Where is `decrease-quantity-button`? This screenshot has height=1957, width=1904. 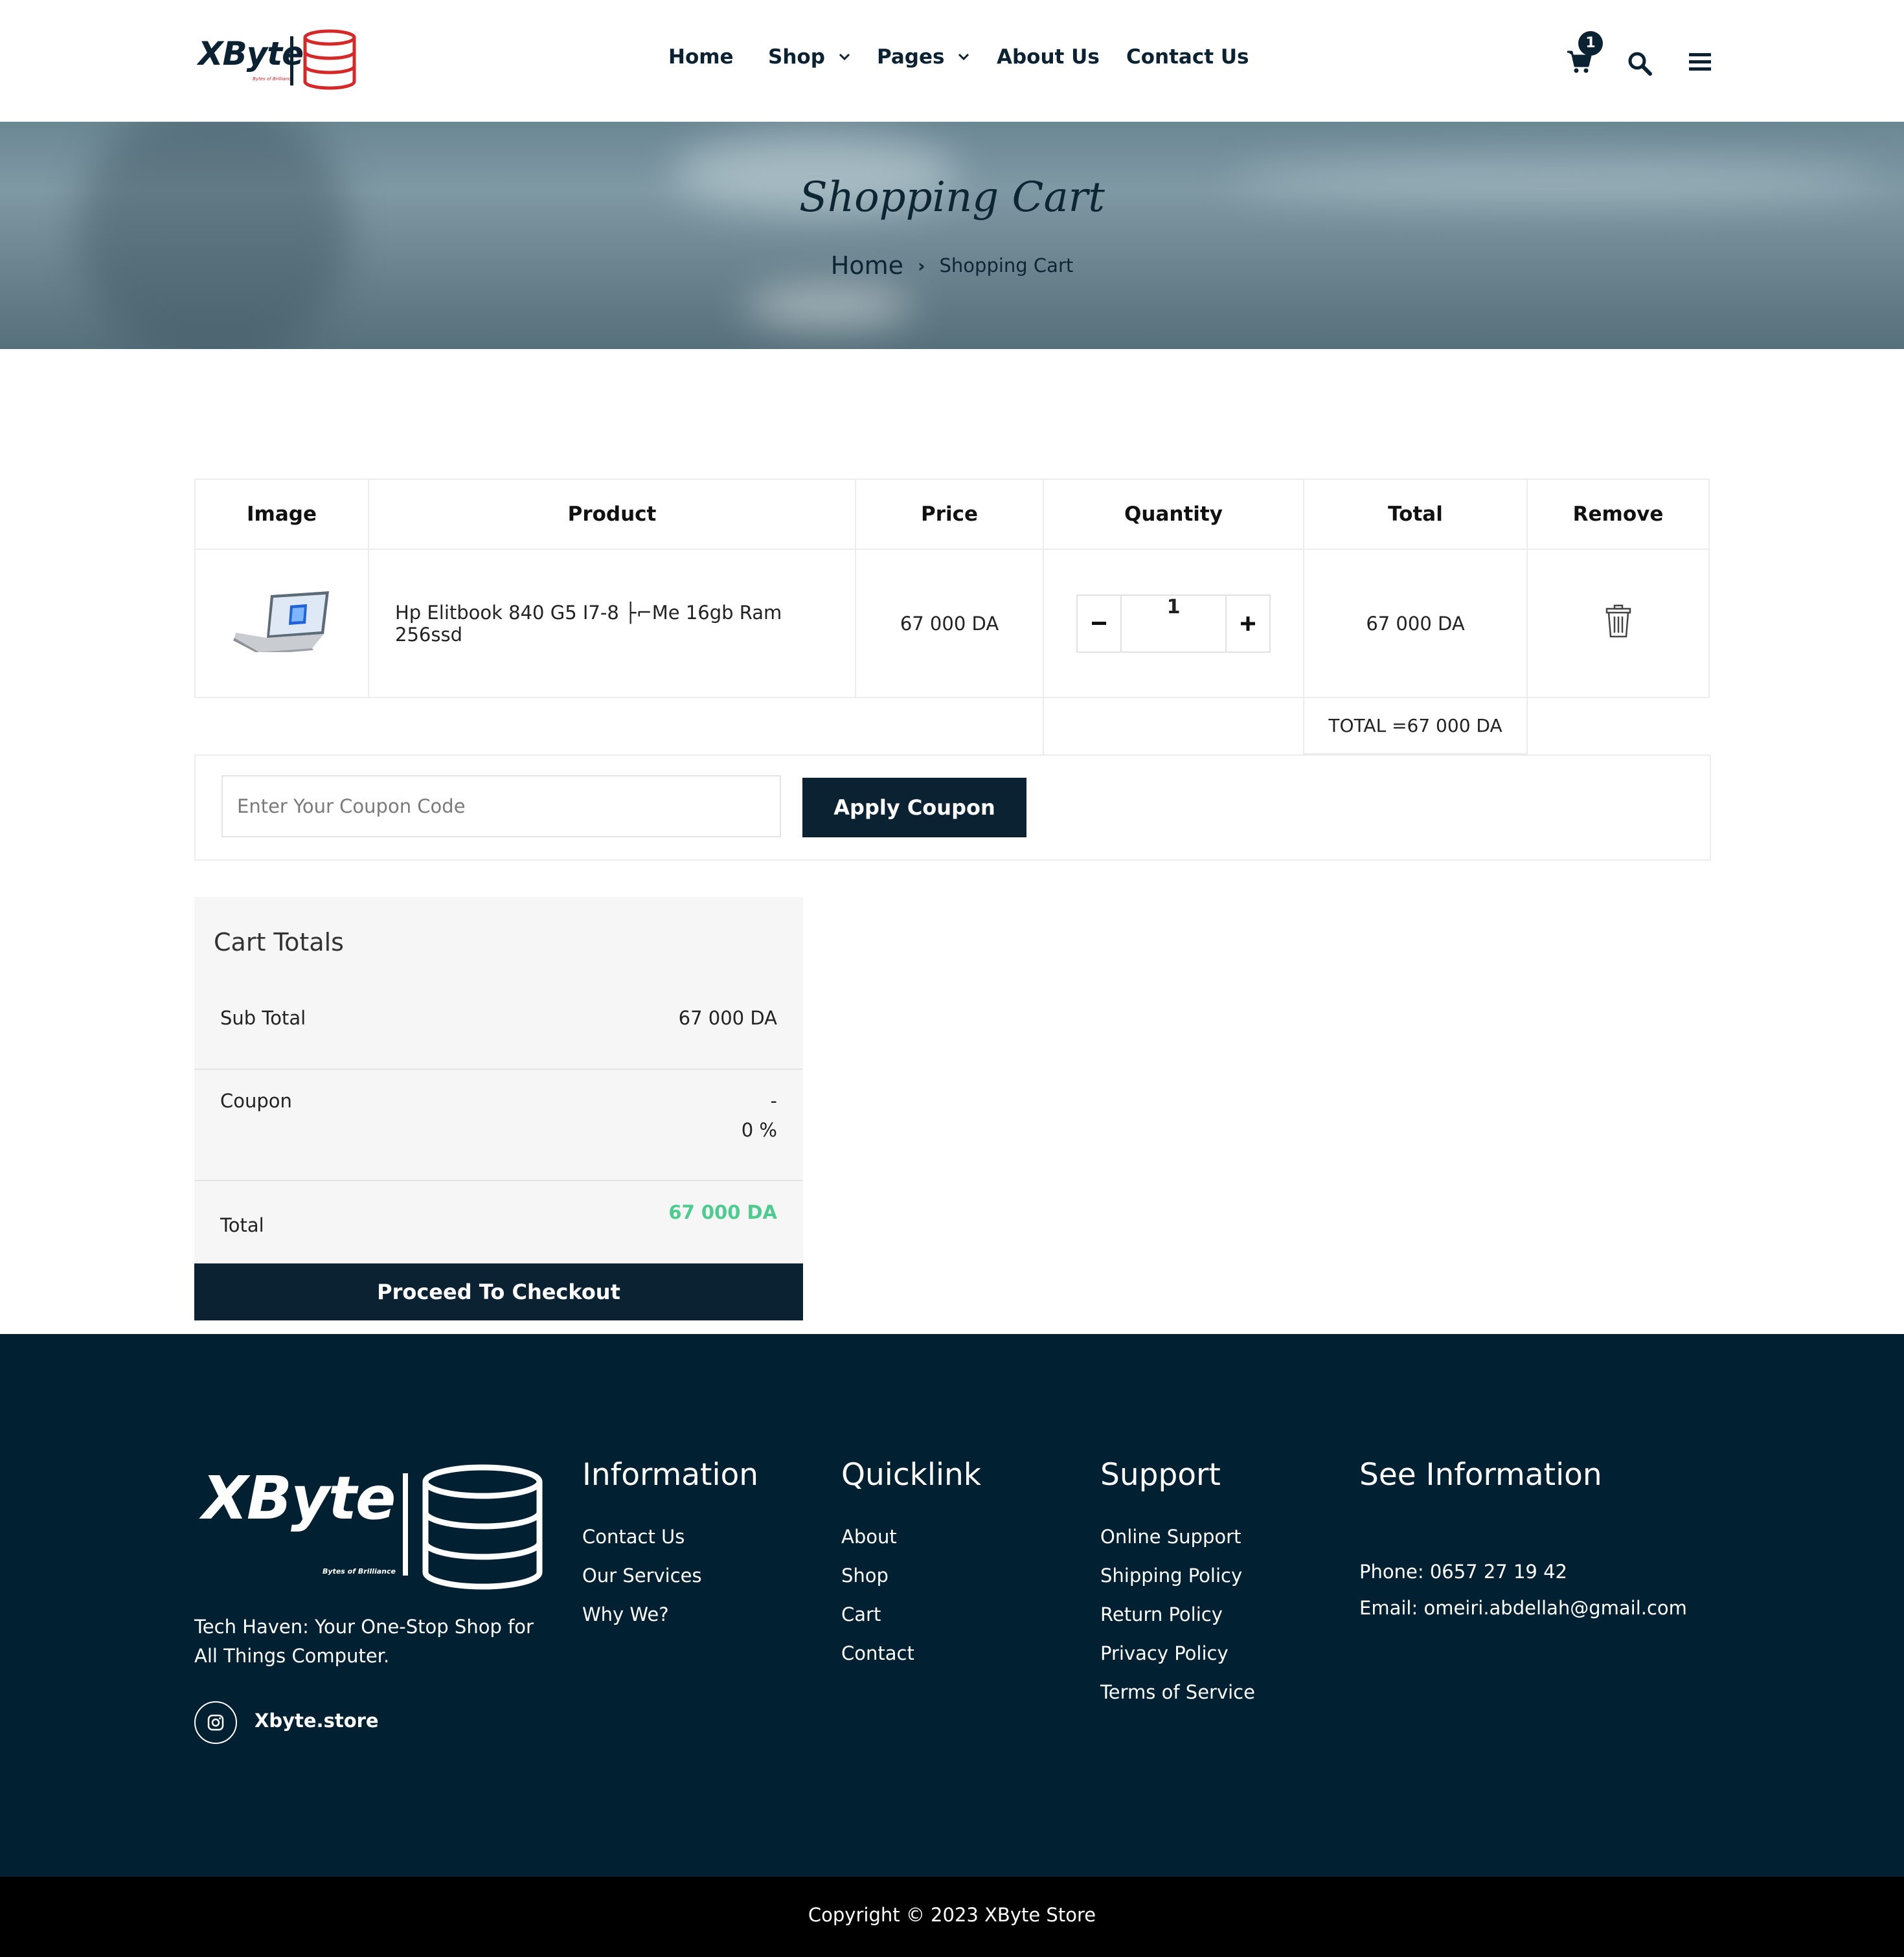 decrease-quantity-button is located at coordinates (1099, 623).